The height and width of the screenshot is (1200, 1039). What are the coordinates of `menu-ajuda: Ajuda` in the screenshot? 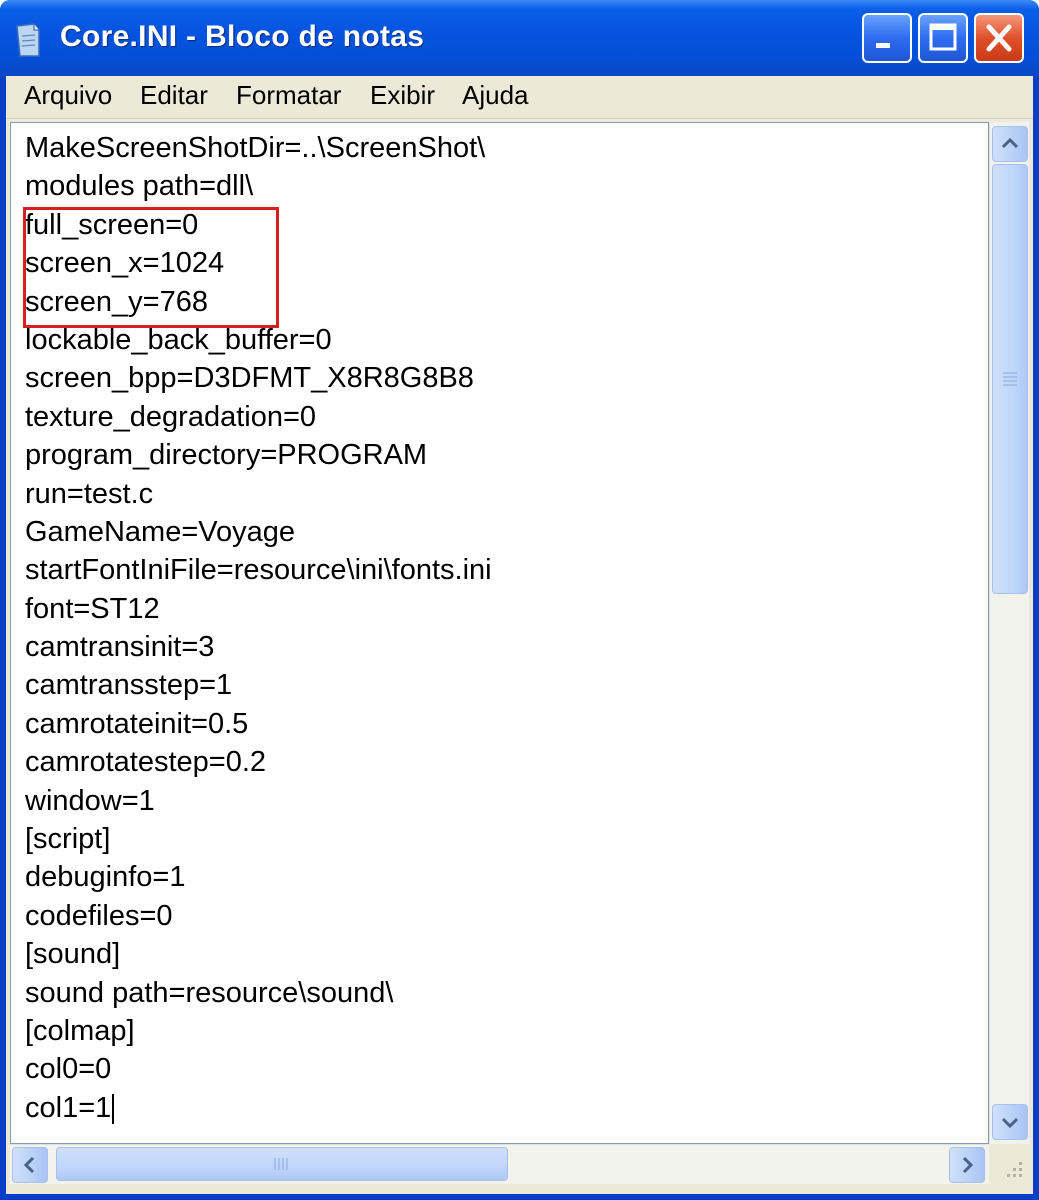 It's located at (495, 95).